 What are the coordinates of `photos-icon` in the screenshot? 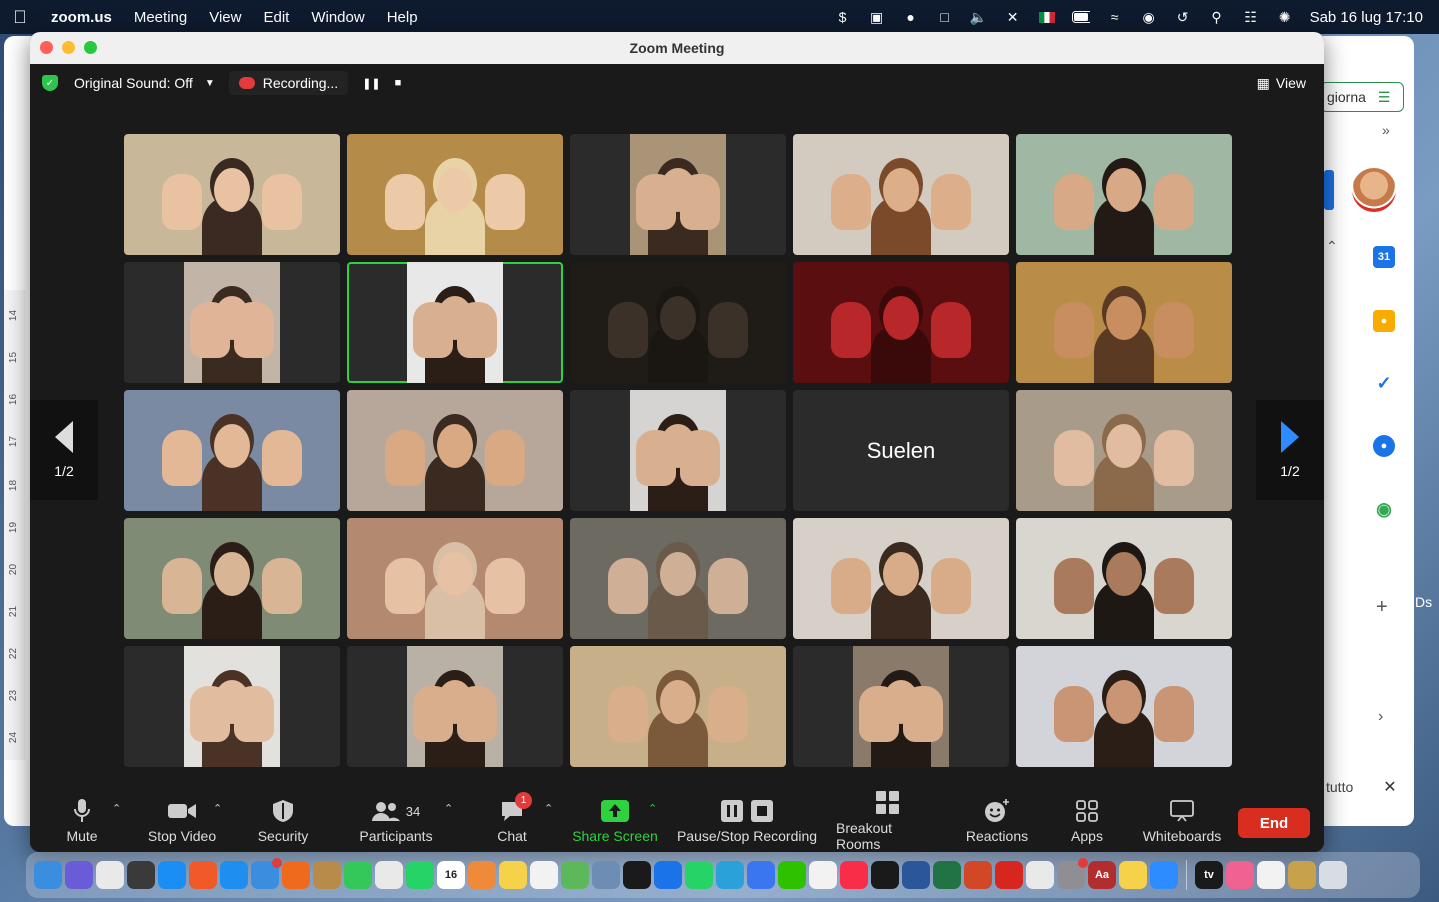 It's located at (823, 875).